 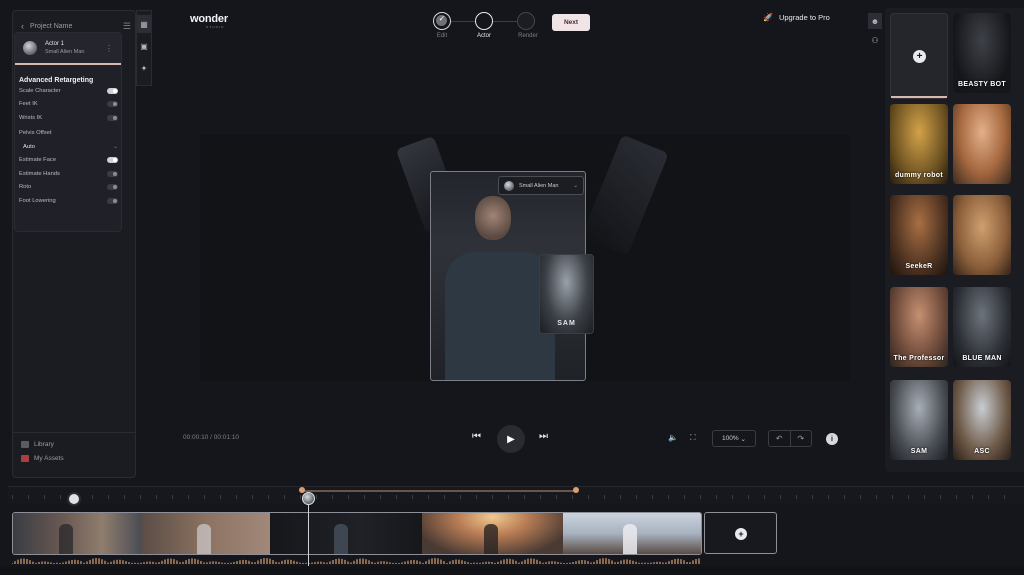 I want to click on character-card: SeekeR, so click(x=919, y=235).